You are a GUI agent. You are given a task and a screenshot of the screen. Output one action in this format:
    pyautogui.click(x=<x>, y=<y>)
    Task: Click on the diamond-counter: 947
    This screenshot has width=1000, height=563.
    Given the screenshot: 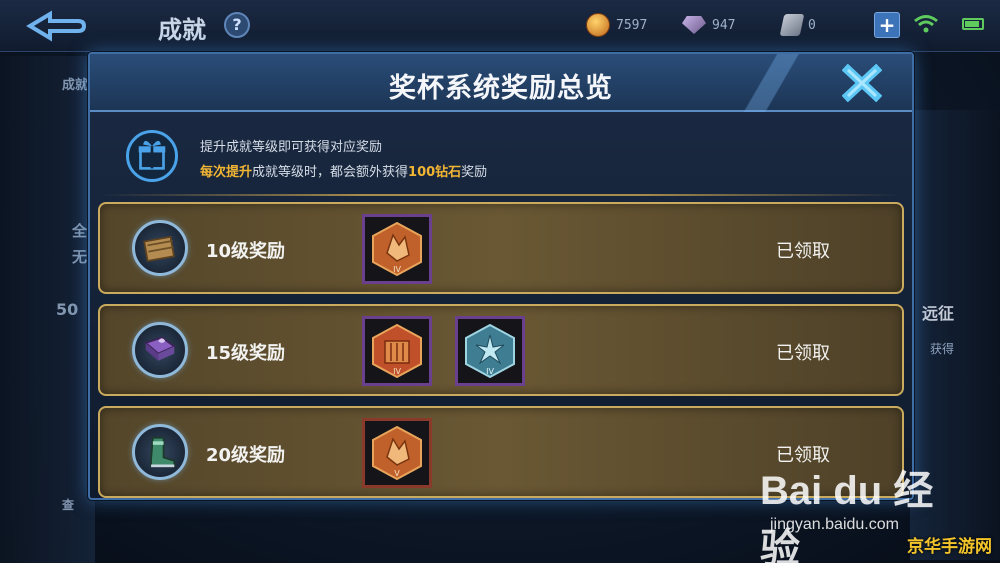 What is the action you would take?
    pyautogui.click(x=708, y=25)
    